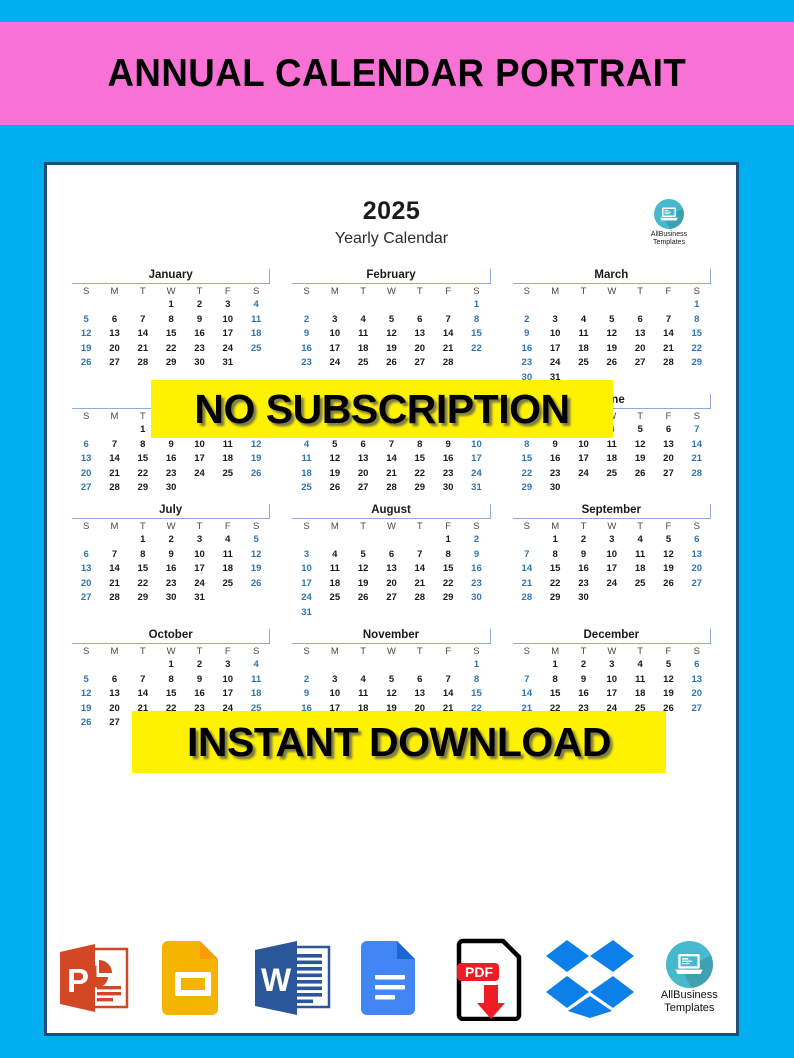 This screenshot has width=794, height=1058. Describe the element at coordinates (479, 972) in the screenshot. I see `svg-text: PDF` at that location.